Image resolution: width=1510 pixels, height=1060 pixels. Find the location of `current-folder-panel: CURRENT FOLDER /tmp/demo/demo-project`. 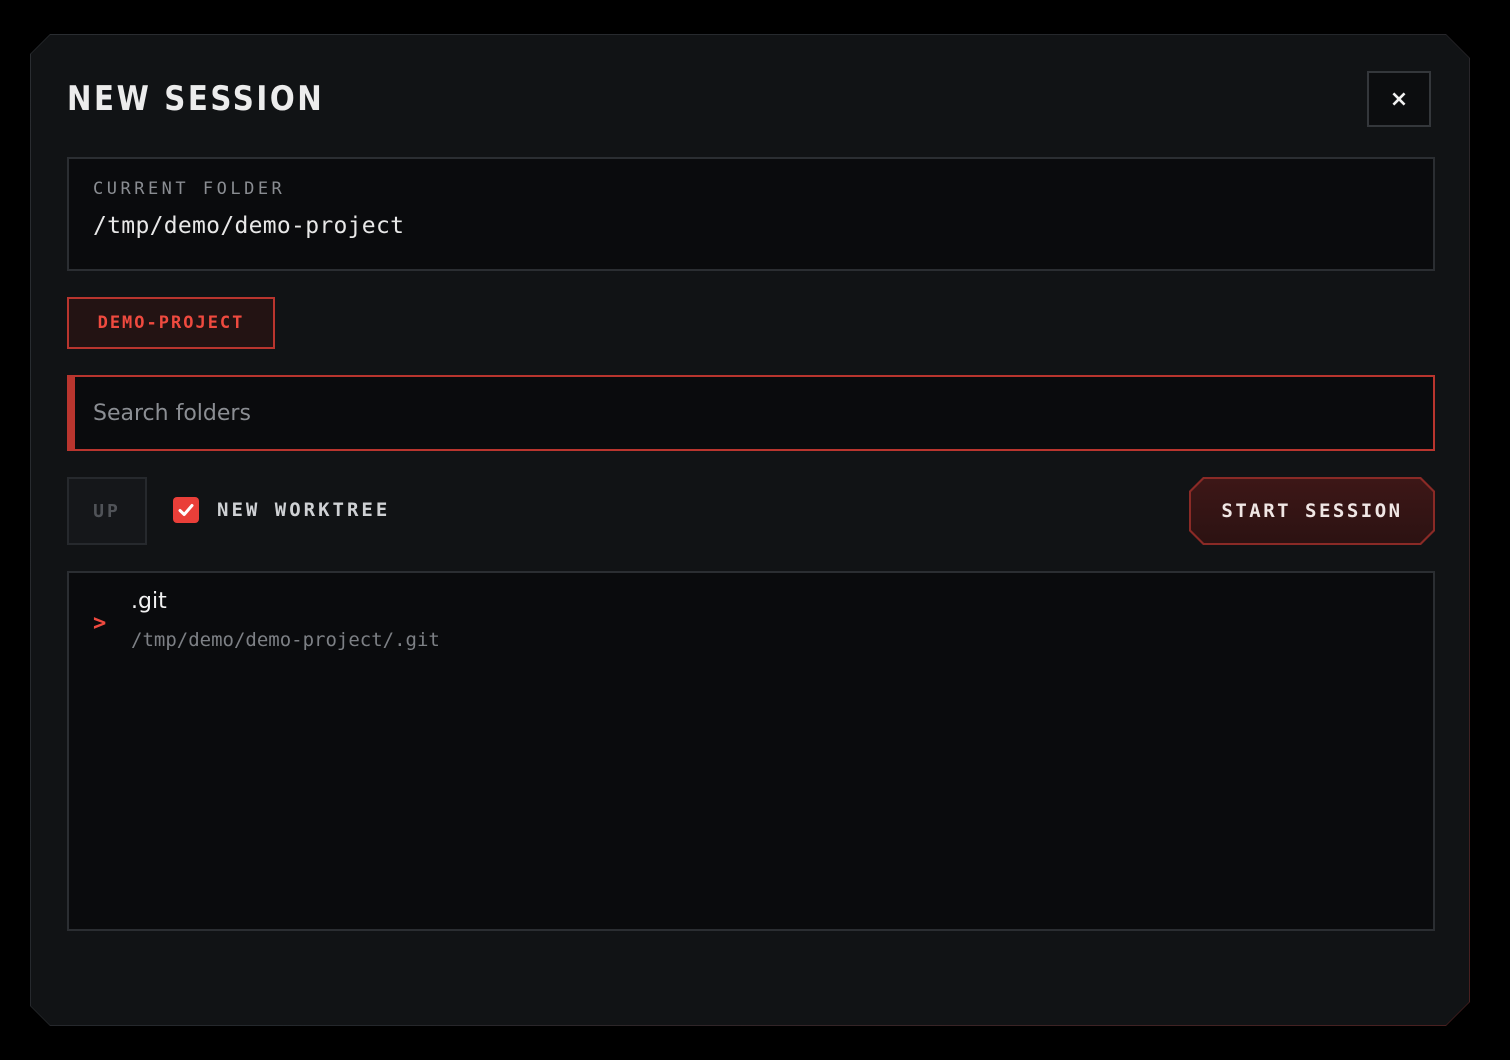

current-folder-panel: CURRENT FOLDER /tmp/demo/demo-project is located at coordinates (751, 214).